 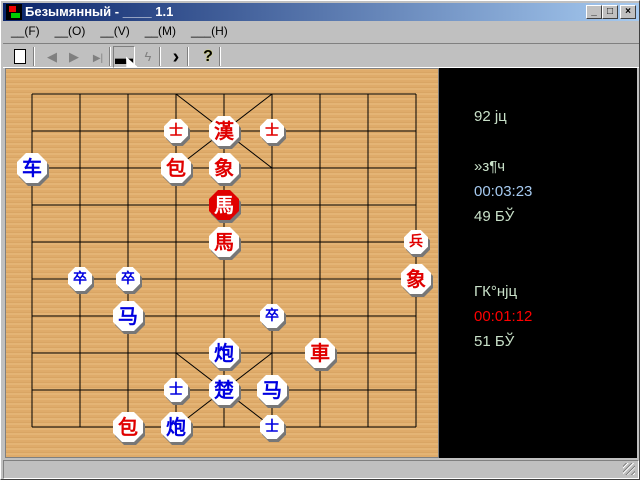 I want to click on red-piece: 馬, so click(x=224, y=242).